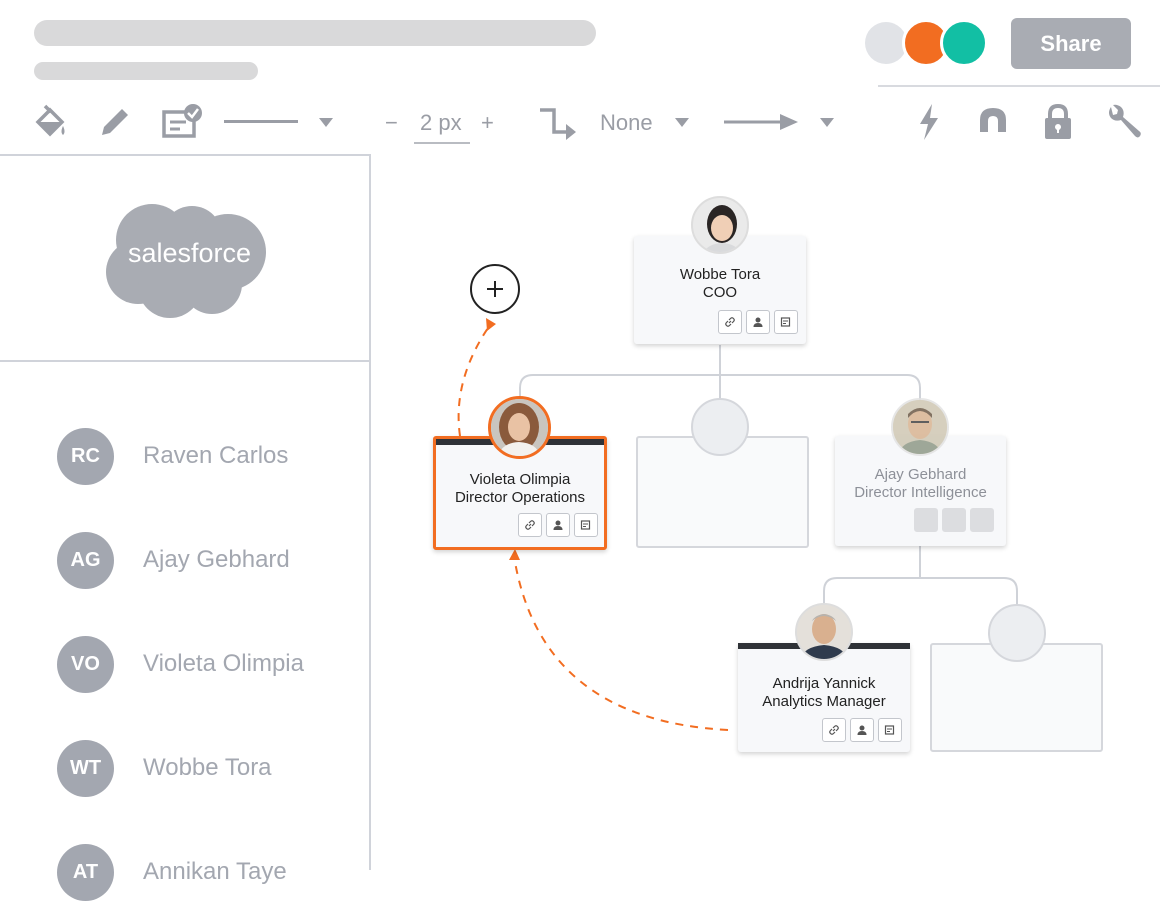 The height and width of the screenshot is (901, 1160). Describe the element at coordinates (720, 292) in the screenshot. I see `card-role: COO` at that location.